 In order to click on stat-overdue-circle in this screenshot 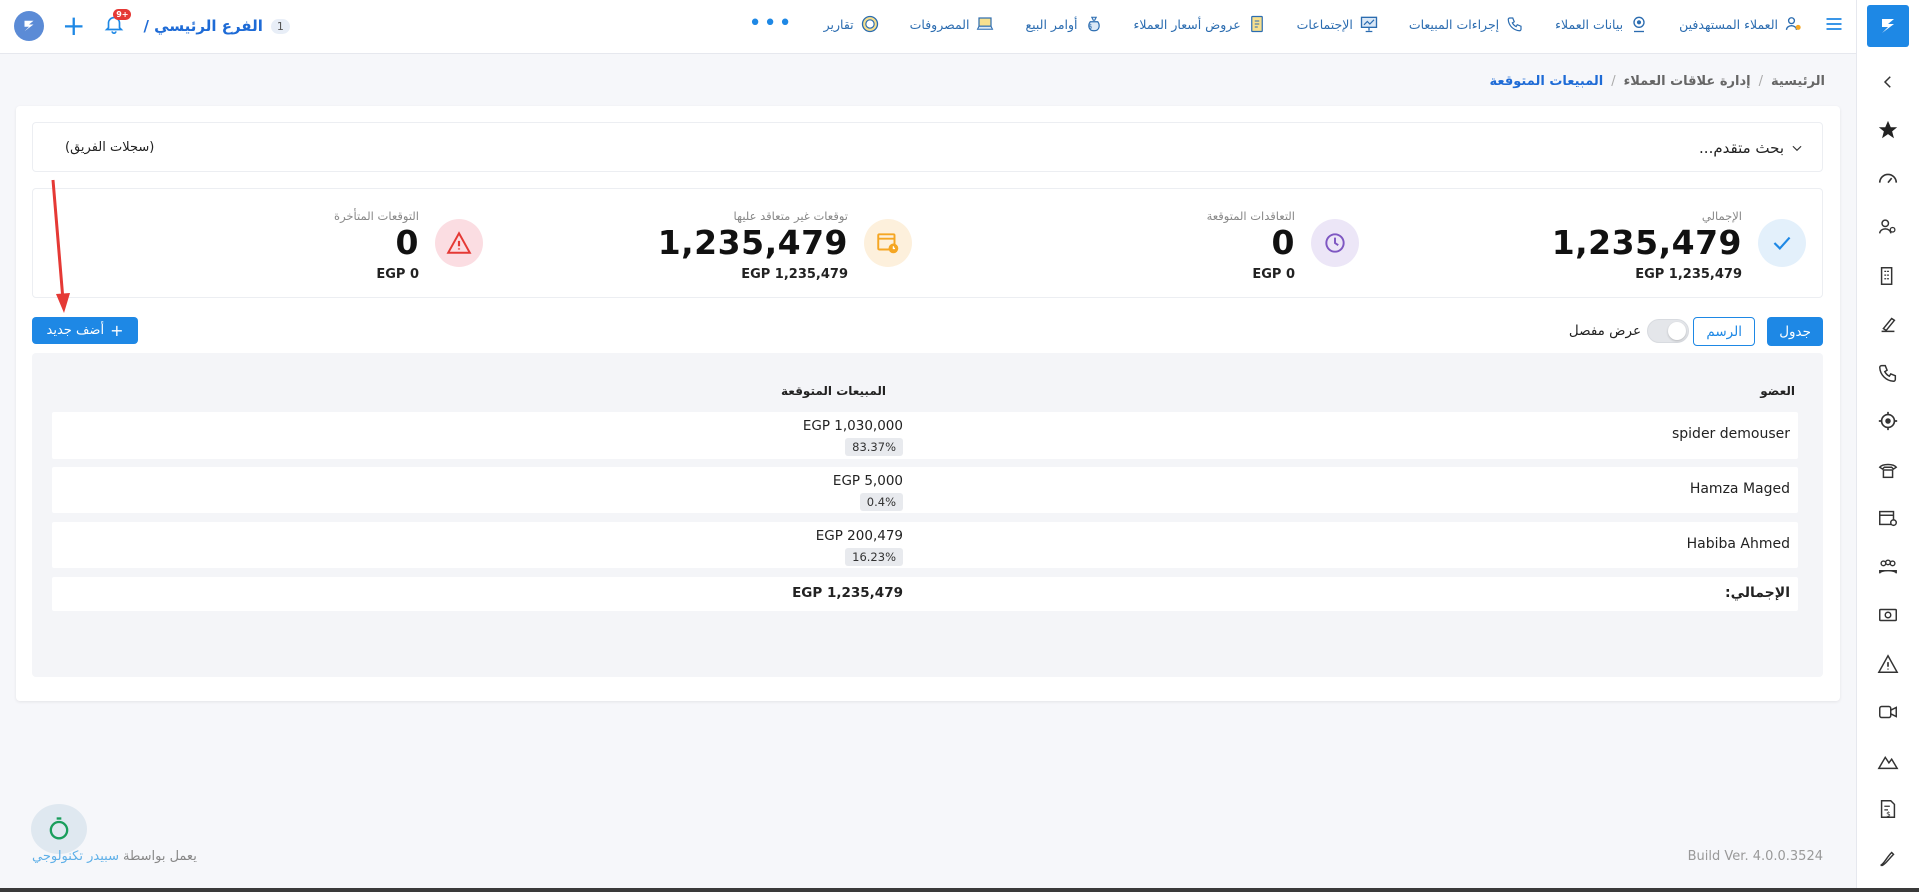, I will do `click(459, 243)`.